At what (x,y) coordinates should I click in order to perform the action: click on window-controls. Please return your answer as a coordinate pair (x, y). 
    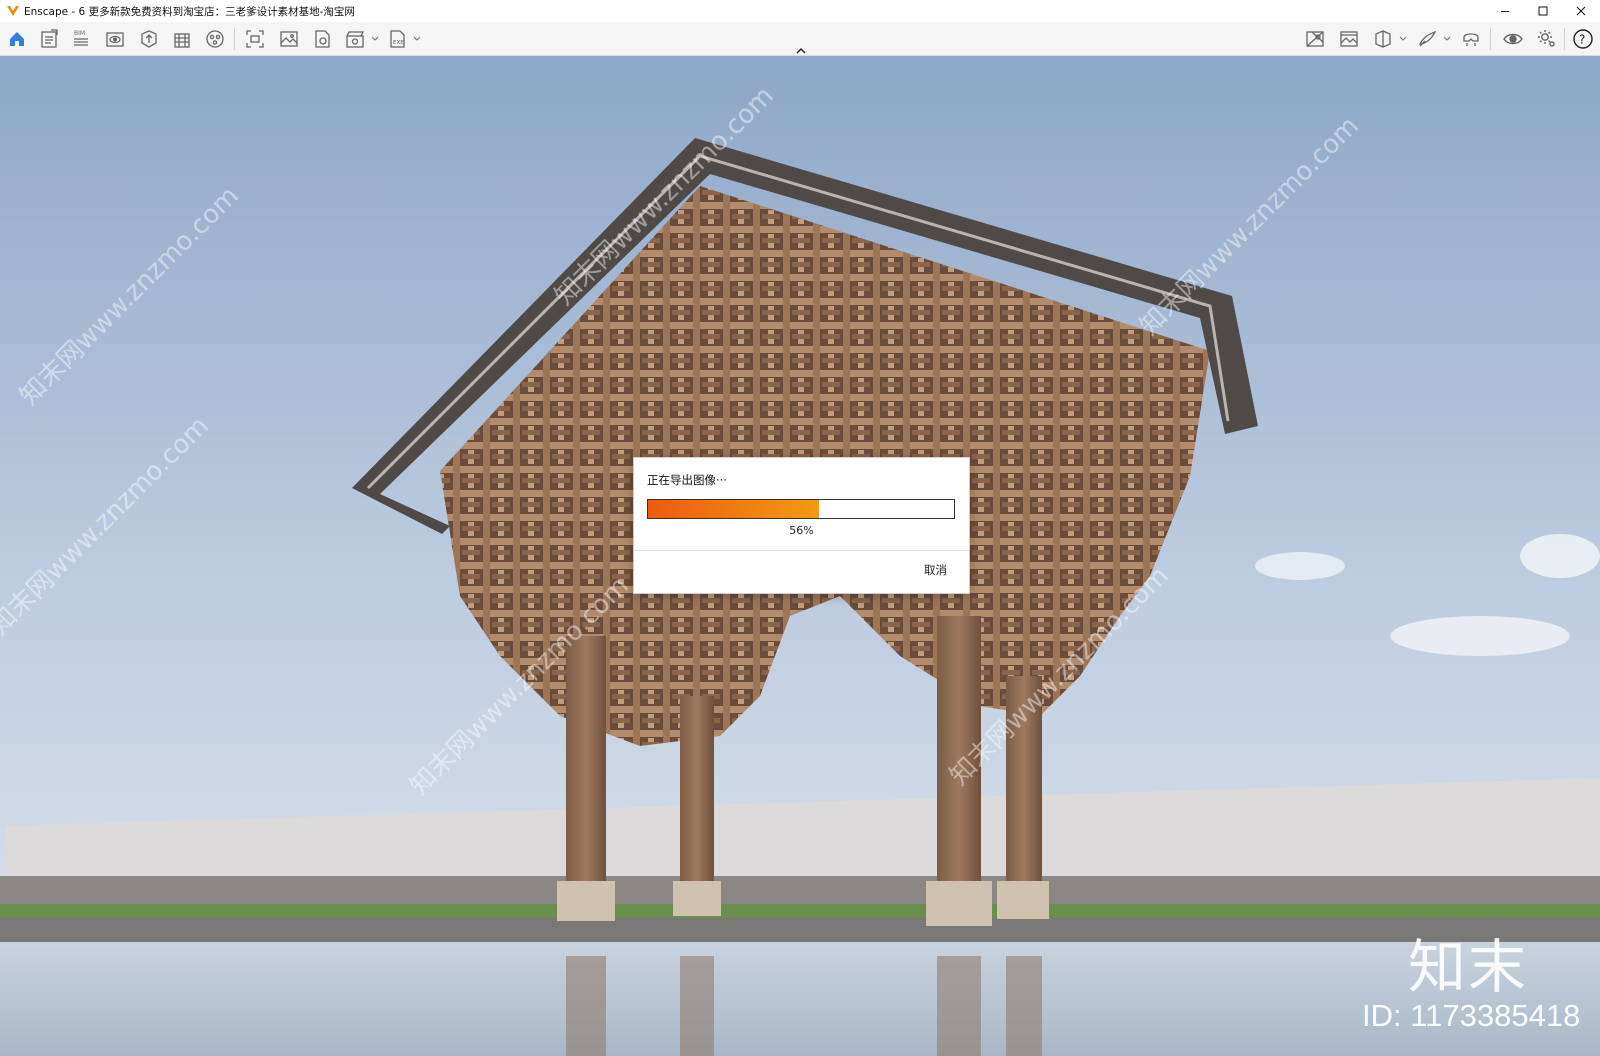
    Looking at the image, I should click on (1543, 11).